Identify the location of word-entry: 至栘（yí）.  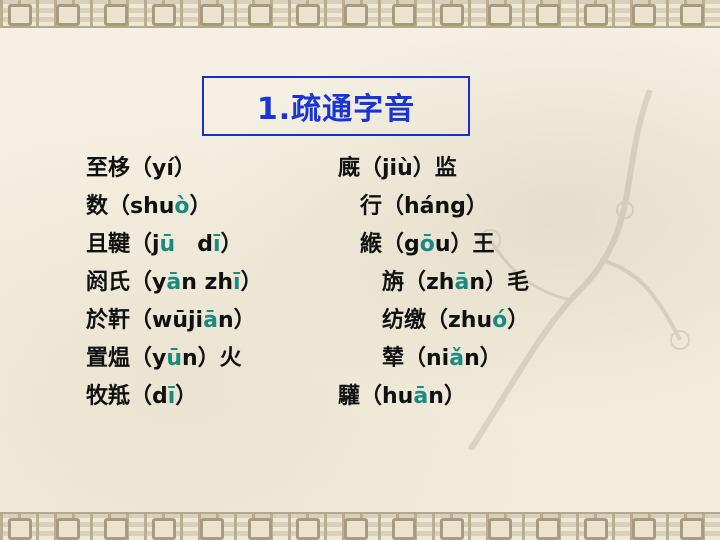
(174, 169).